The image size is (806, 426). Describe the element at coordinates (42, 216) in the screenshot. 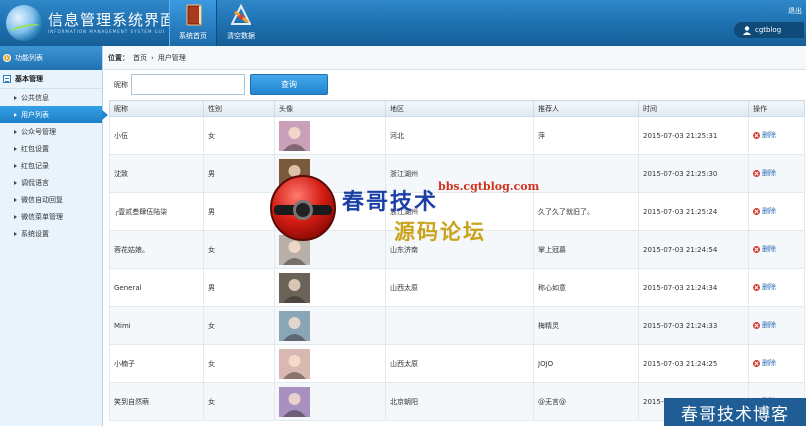

I see `sidebar-item-label: 微信菜单管理` at that location.